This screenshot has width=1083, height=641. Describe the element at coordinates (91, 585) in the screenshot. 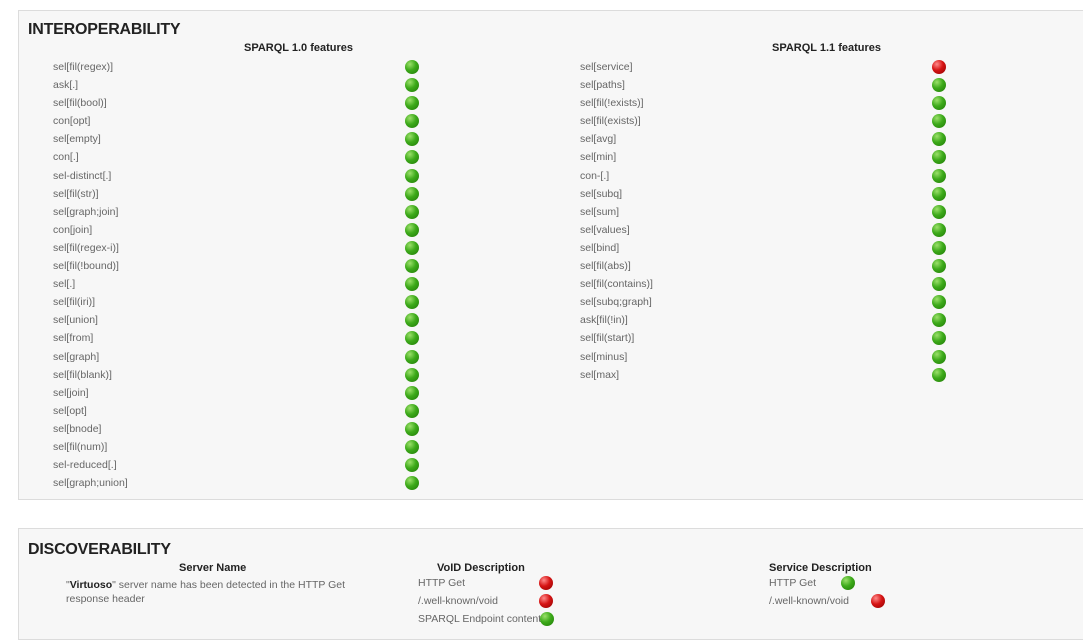

I see `server-name-value: Virtuoso` at that location.